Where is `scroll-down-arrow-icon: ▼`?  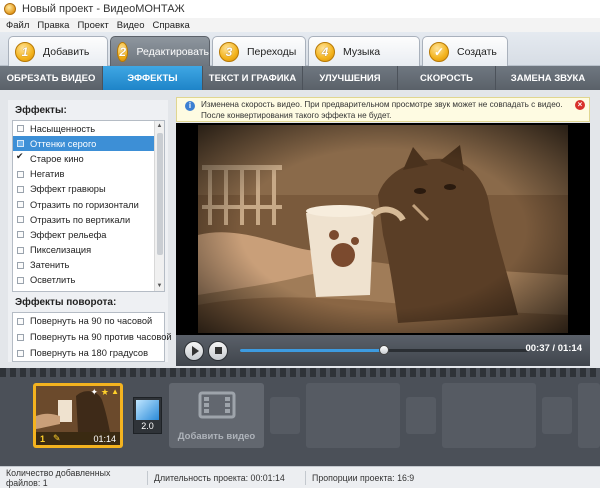 scroll-down-arrow-icon: ▼ is located at coordinates (159, 286).